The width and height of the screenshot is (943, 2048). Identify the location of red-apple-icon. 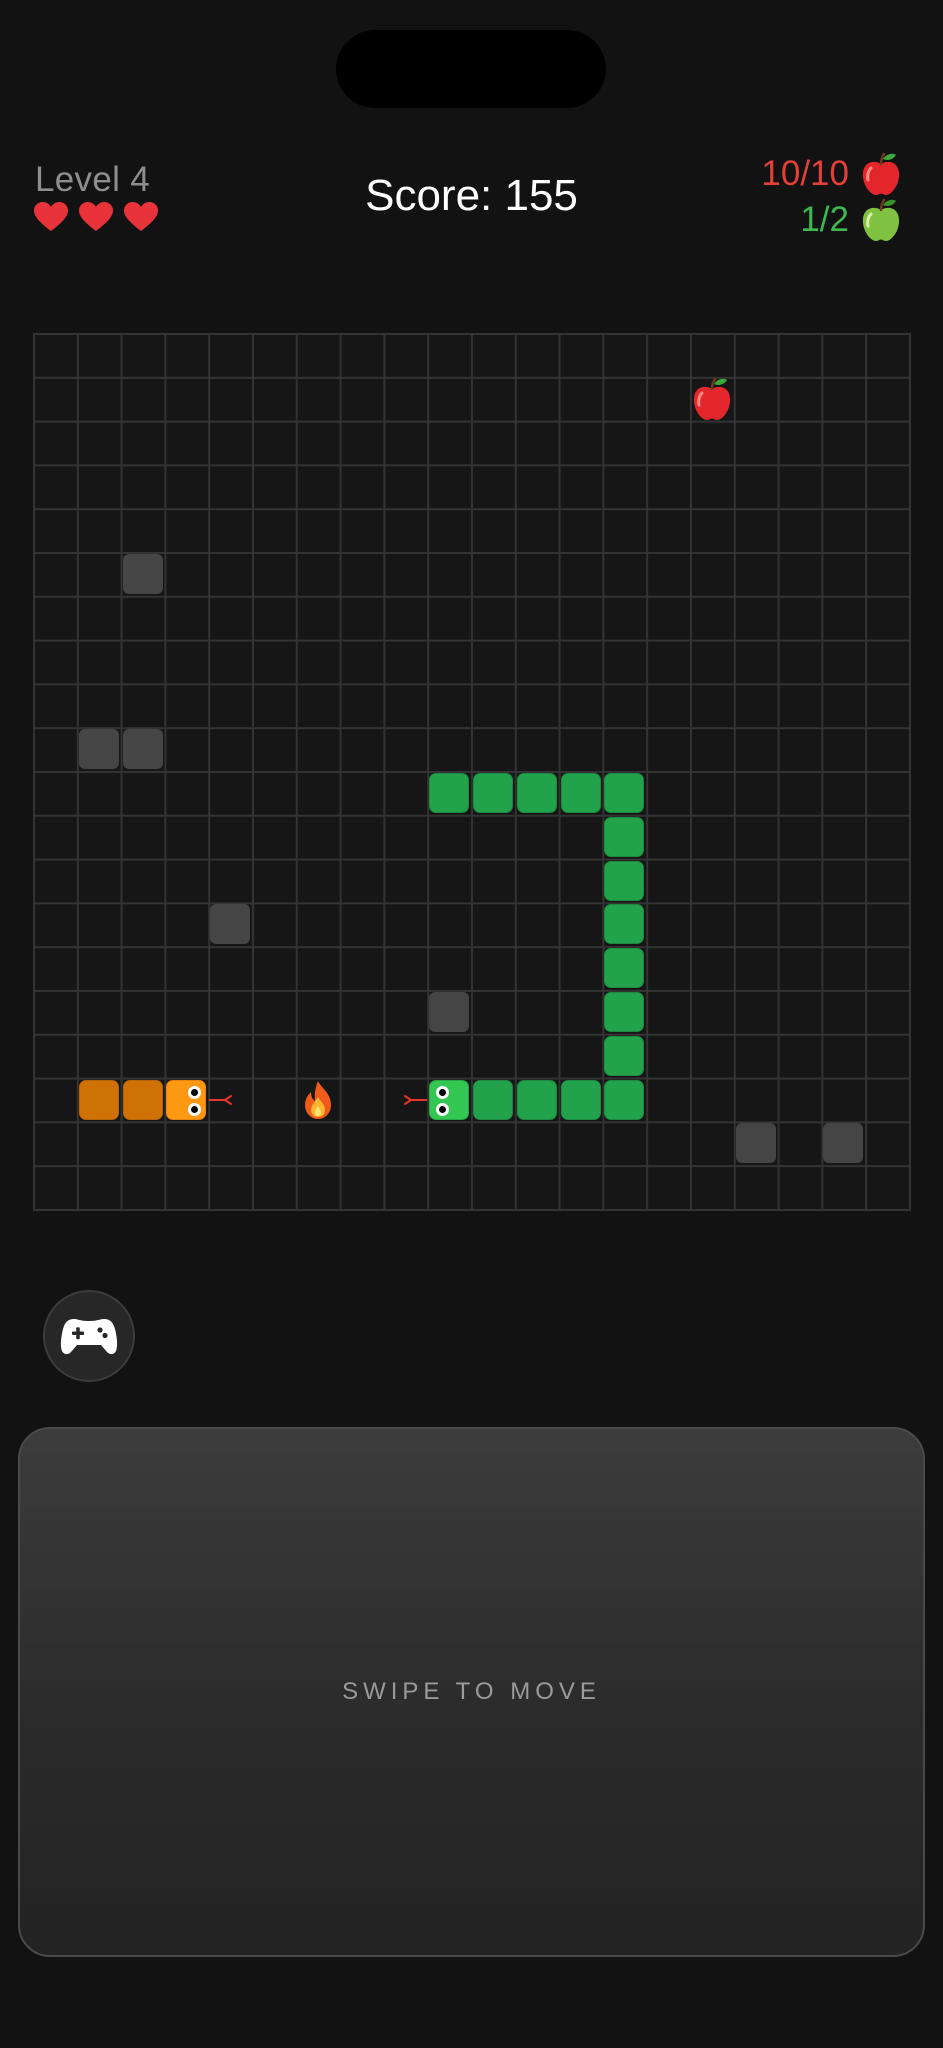
(881, 173).